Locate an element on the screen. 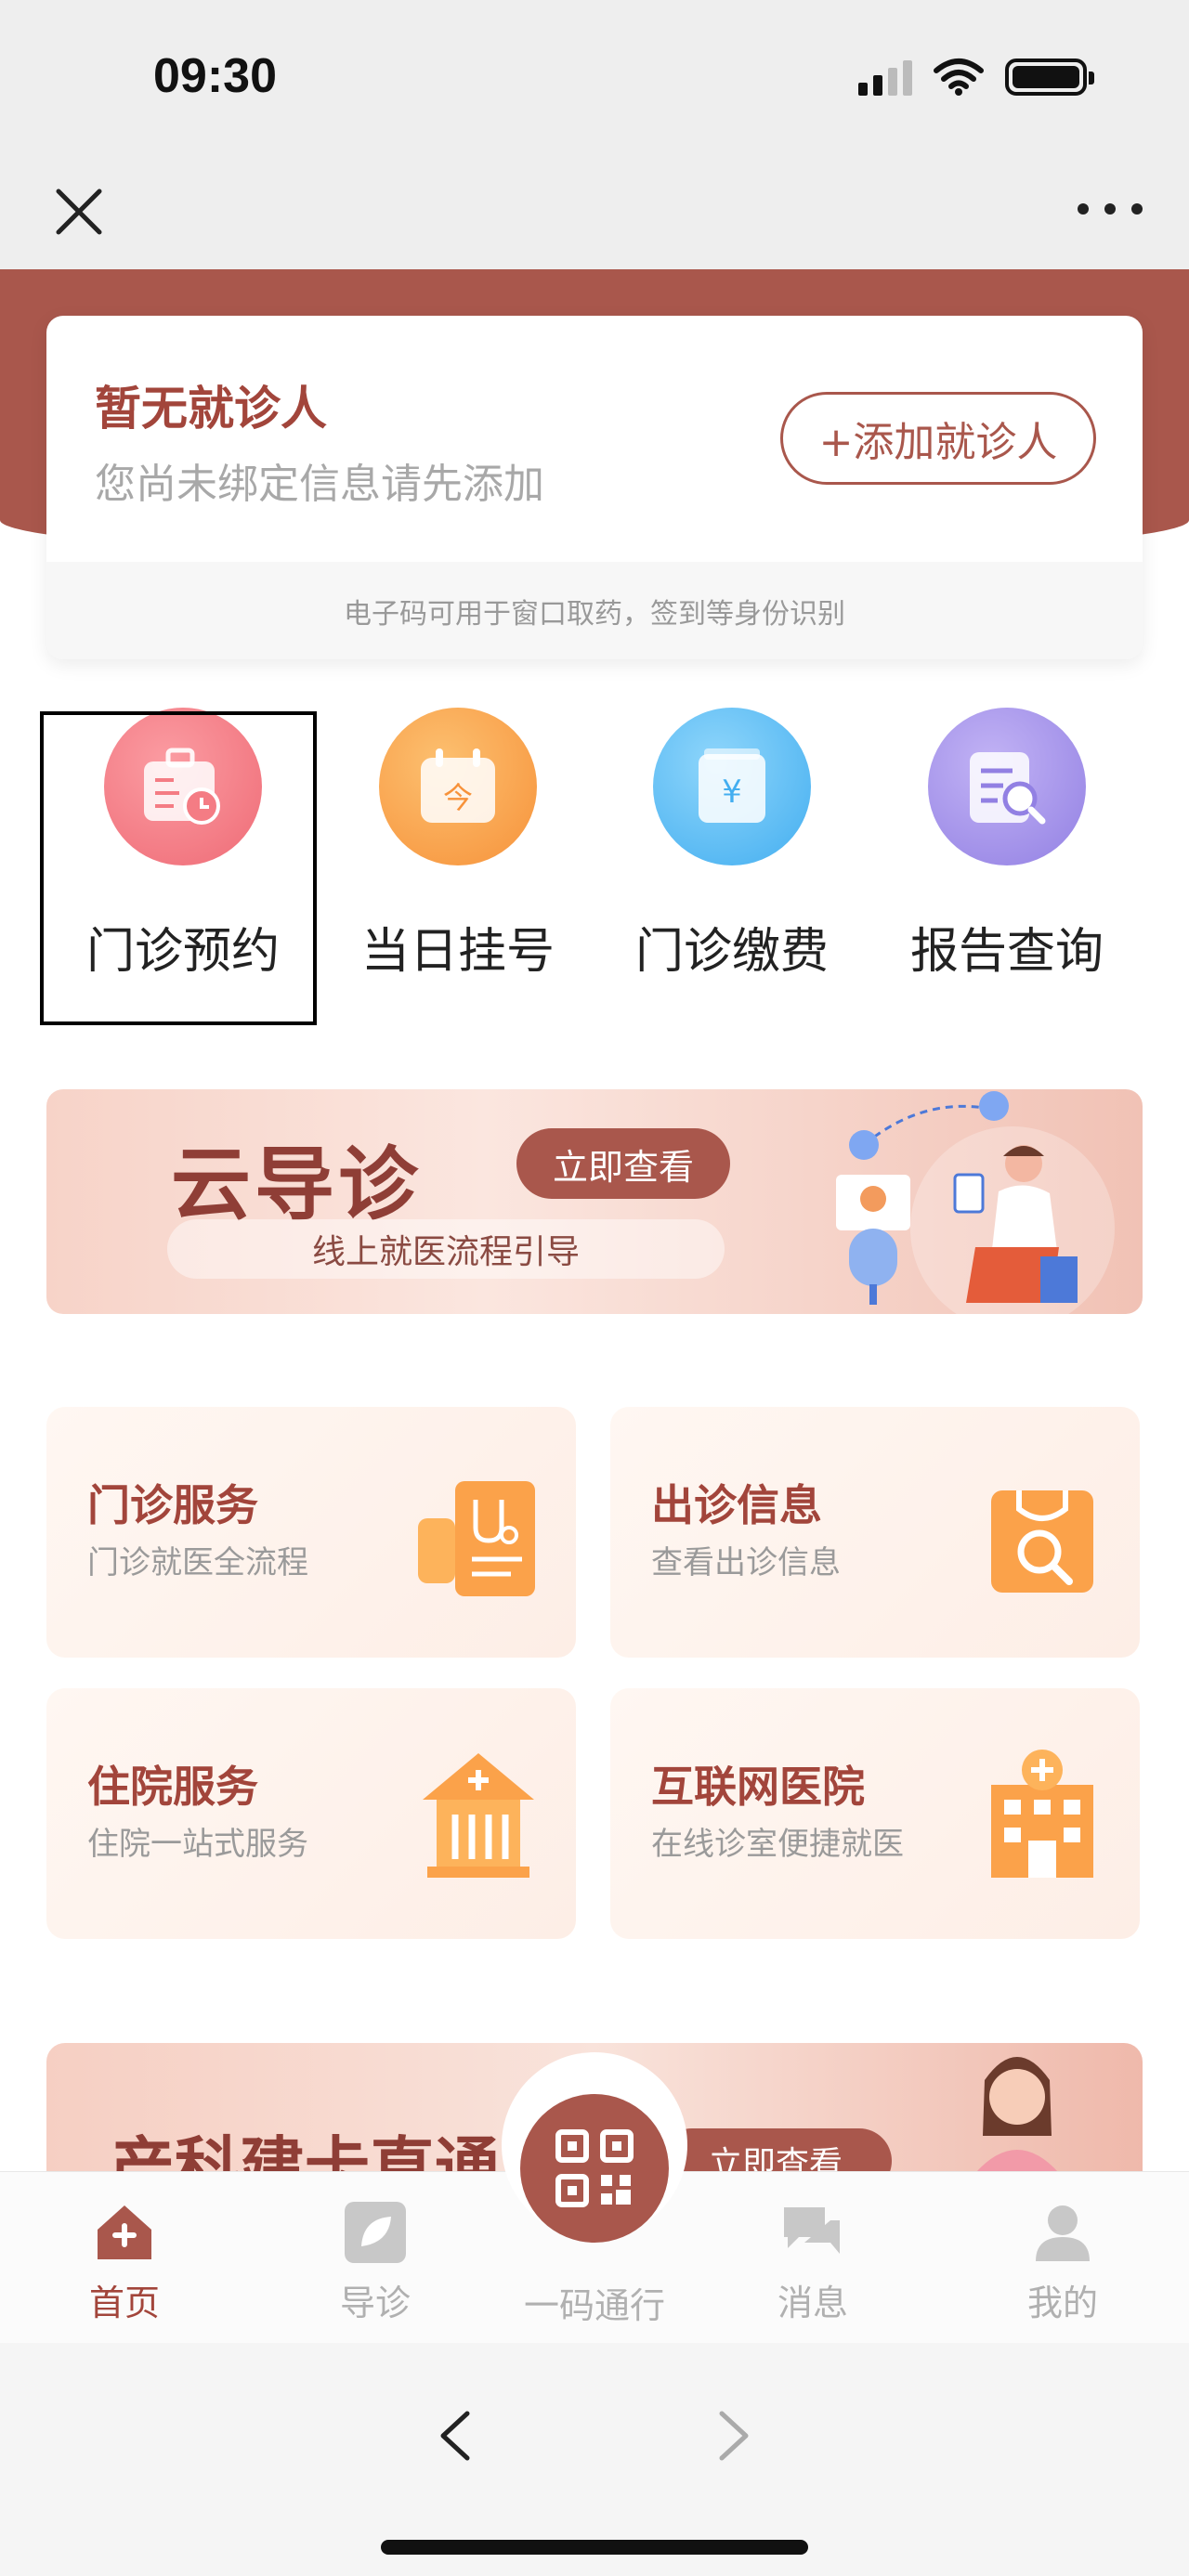 This screenshot has height=2576, width=1189. guide-leaf-icon is located at coordinates (375, 2232).